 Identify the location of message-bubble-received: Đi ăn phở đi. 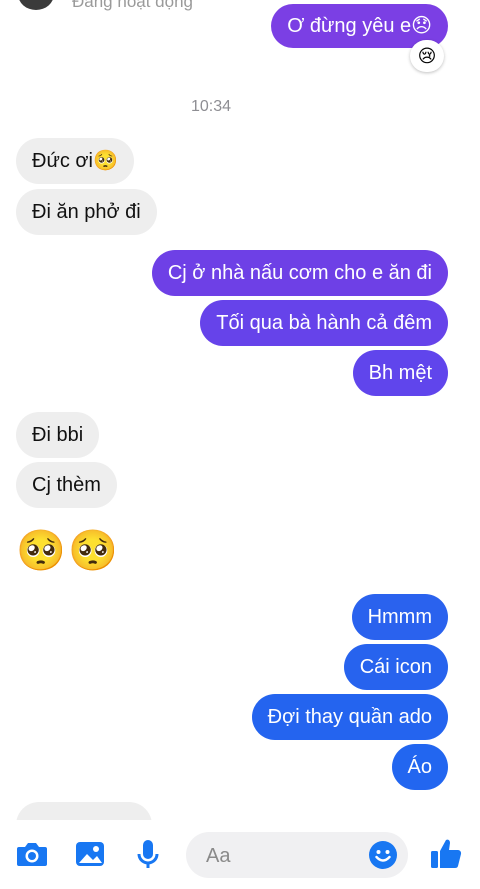
(86, 212).